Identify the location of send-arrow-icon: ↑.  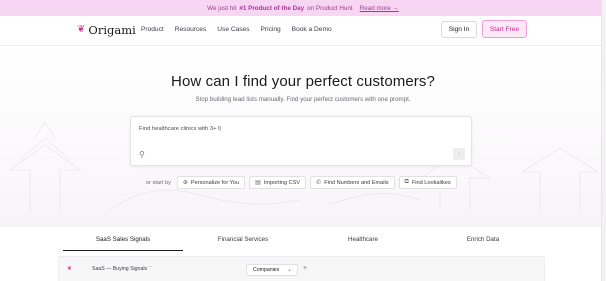
(459, 154).